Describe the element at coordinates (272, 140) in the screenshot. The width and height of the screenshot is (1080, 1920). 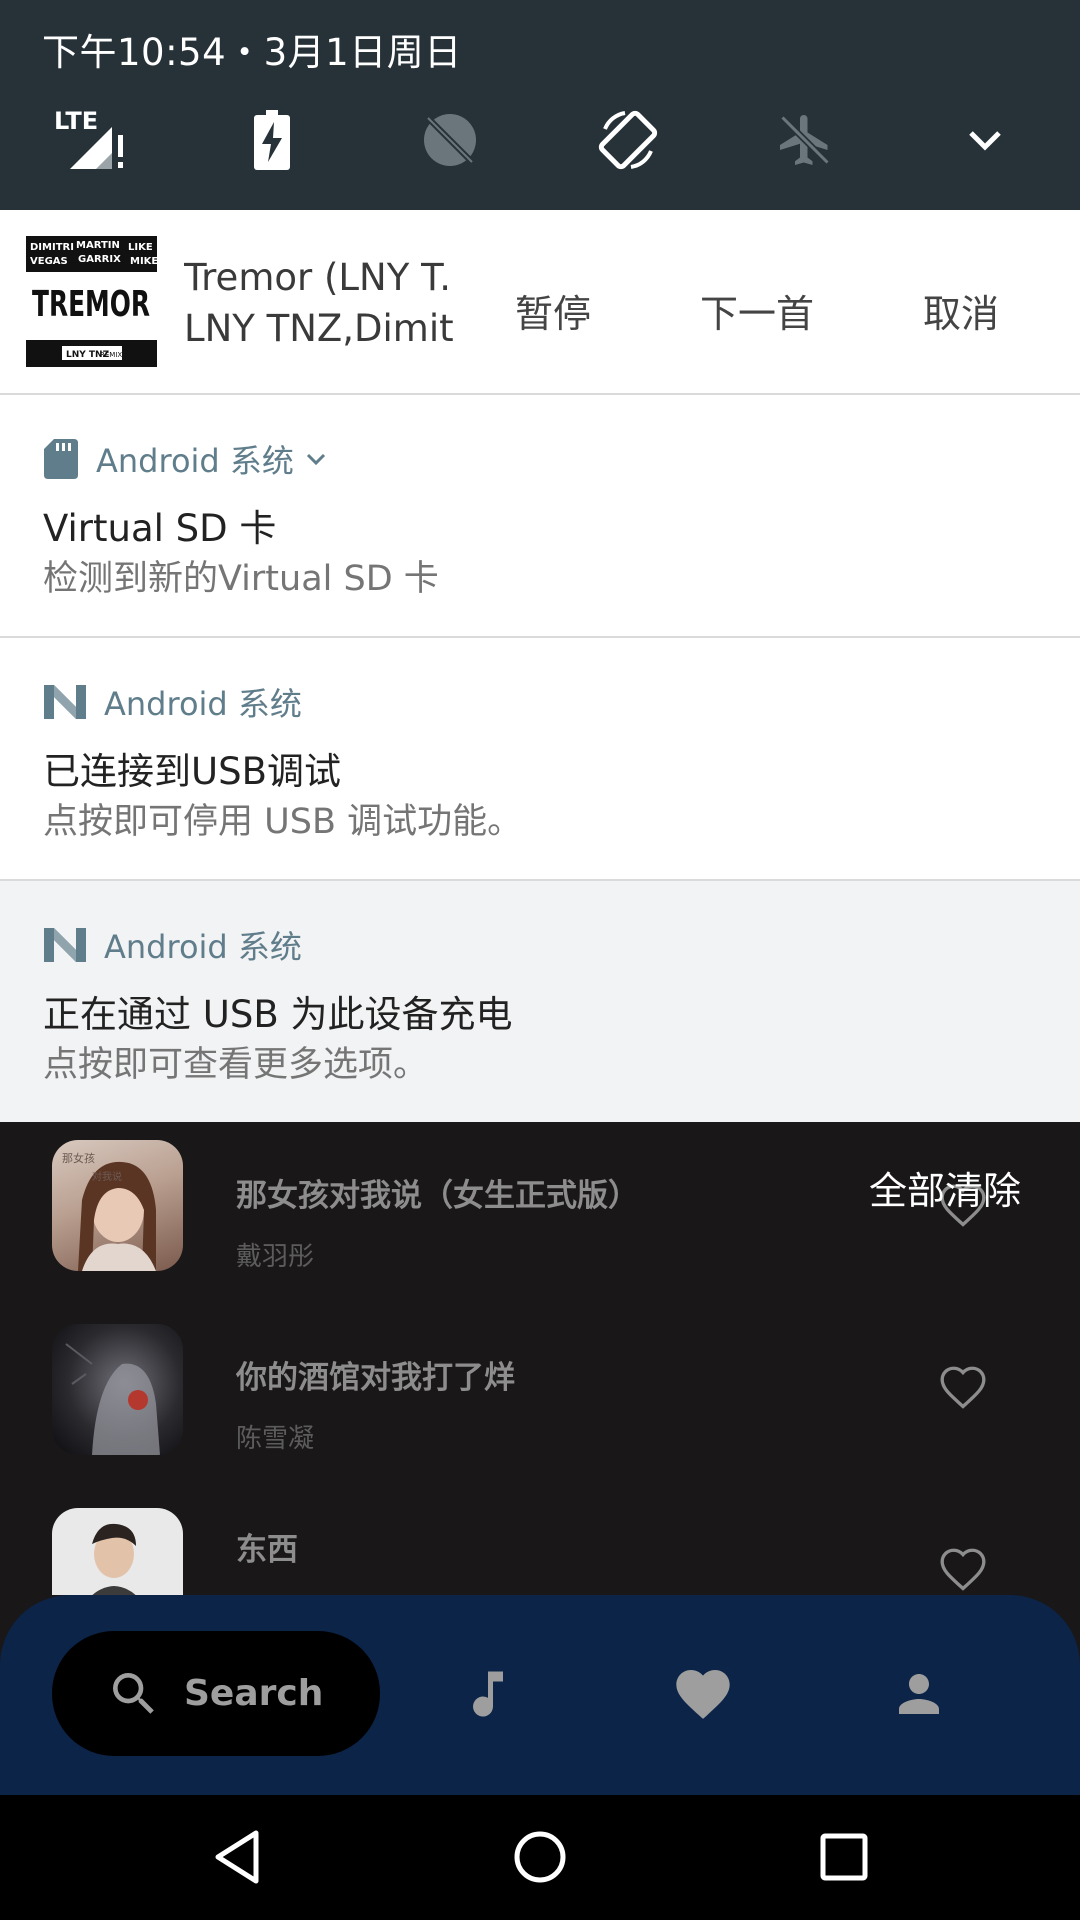
I see `battery-charging-icon` at that location.